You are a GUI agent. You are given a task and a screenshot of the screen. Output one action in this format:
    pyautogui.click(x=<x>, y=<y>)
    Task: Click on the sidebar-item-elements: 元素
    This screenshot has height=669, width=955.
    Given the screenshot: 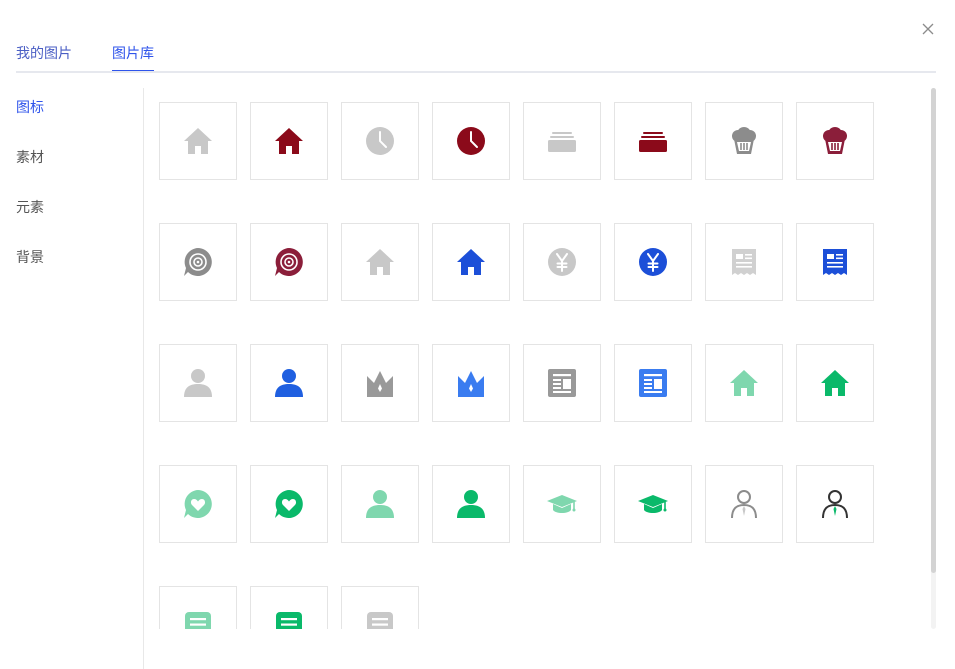 What is the action you would take?
    pyautogui.click(x=30, y=207)
    